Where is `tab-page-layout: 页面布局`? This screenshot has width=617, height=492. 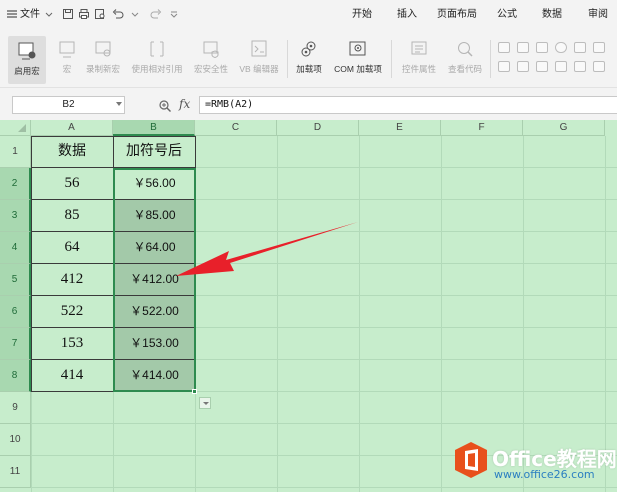 tab-page-layout: 页面布局 is located at coordinates (457, 15).